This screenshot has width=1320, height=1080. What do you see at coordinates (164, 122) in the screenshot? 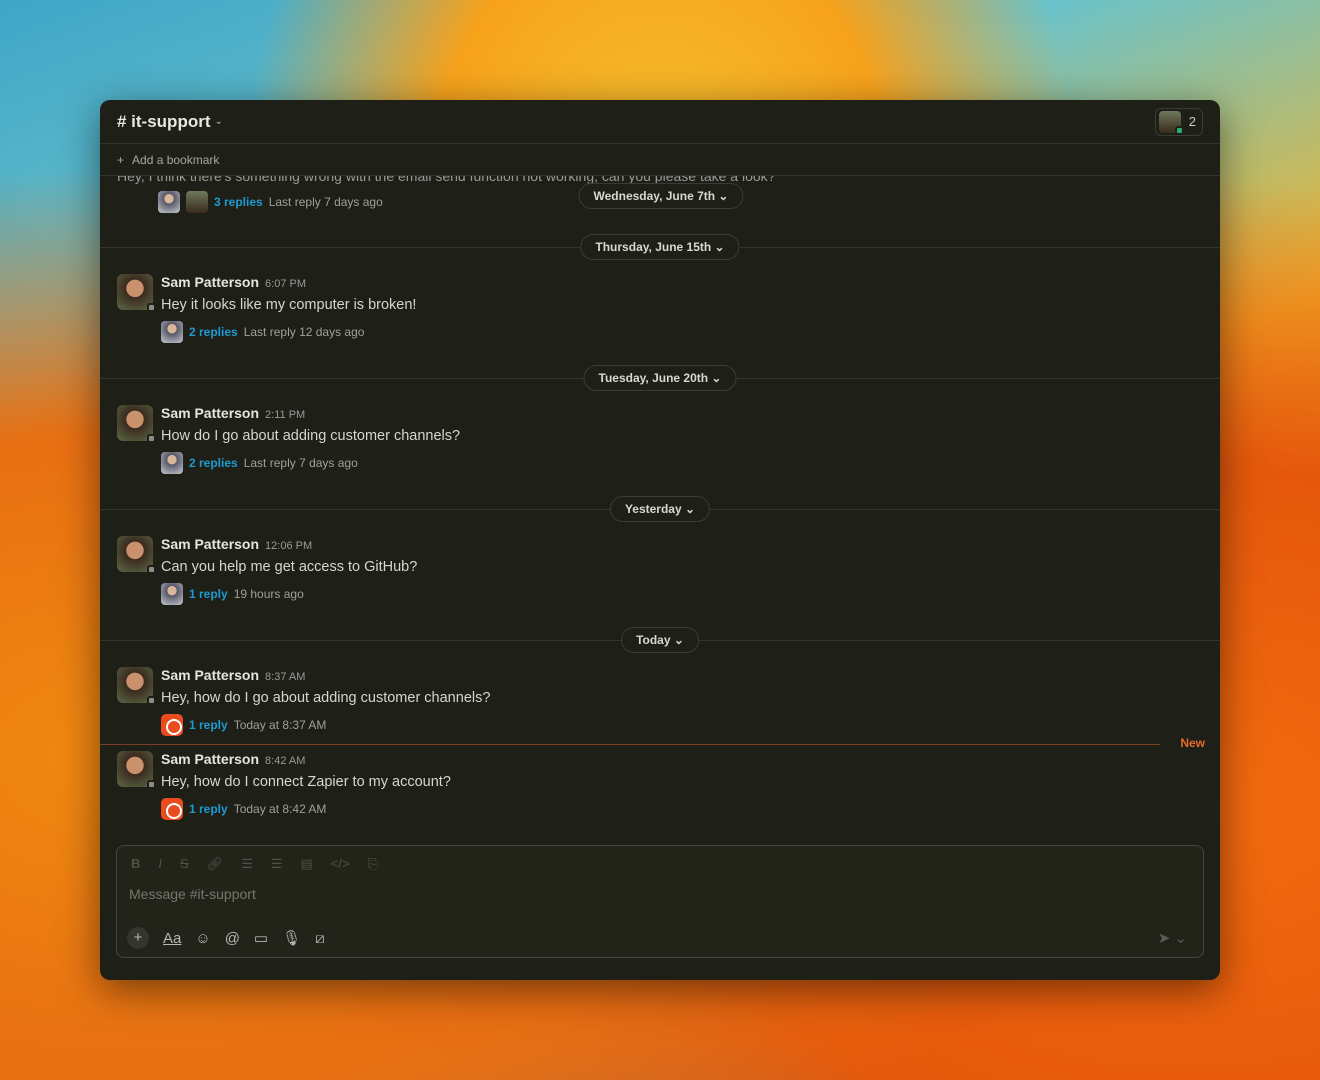
I see `channel-name: # it-support` at bounding box center [164, 122].